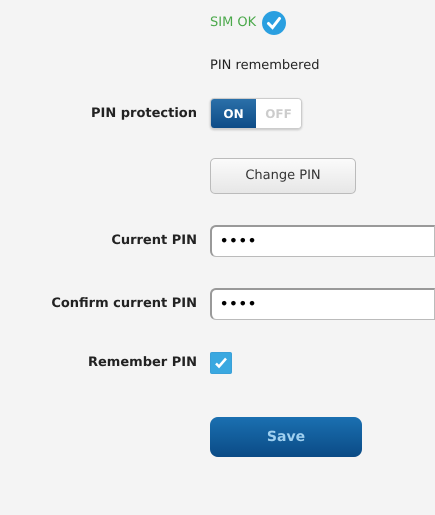  I want to click on toggle-option: ON, so click(233, 113).